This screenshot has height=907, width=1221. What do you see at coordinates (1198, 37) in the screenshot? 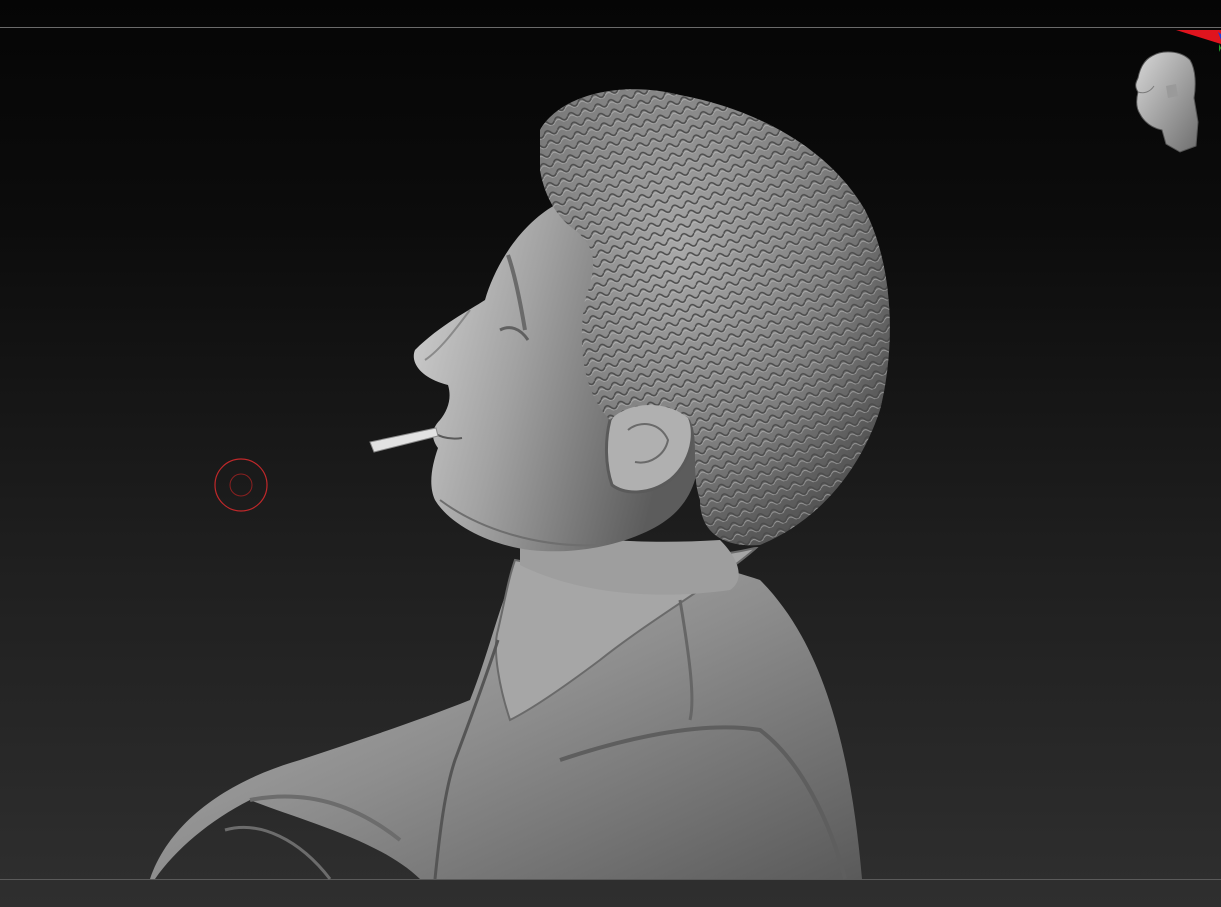
I see `x-axis-arrow` at bounding box center [1198, 37].